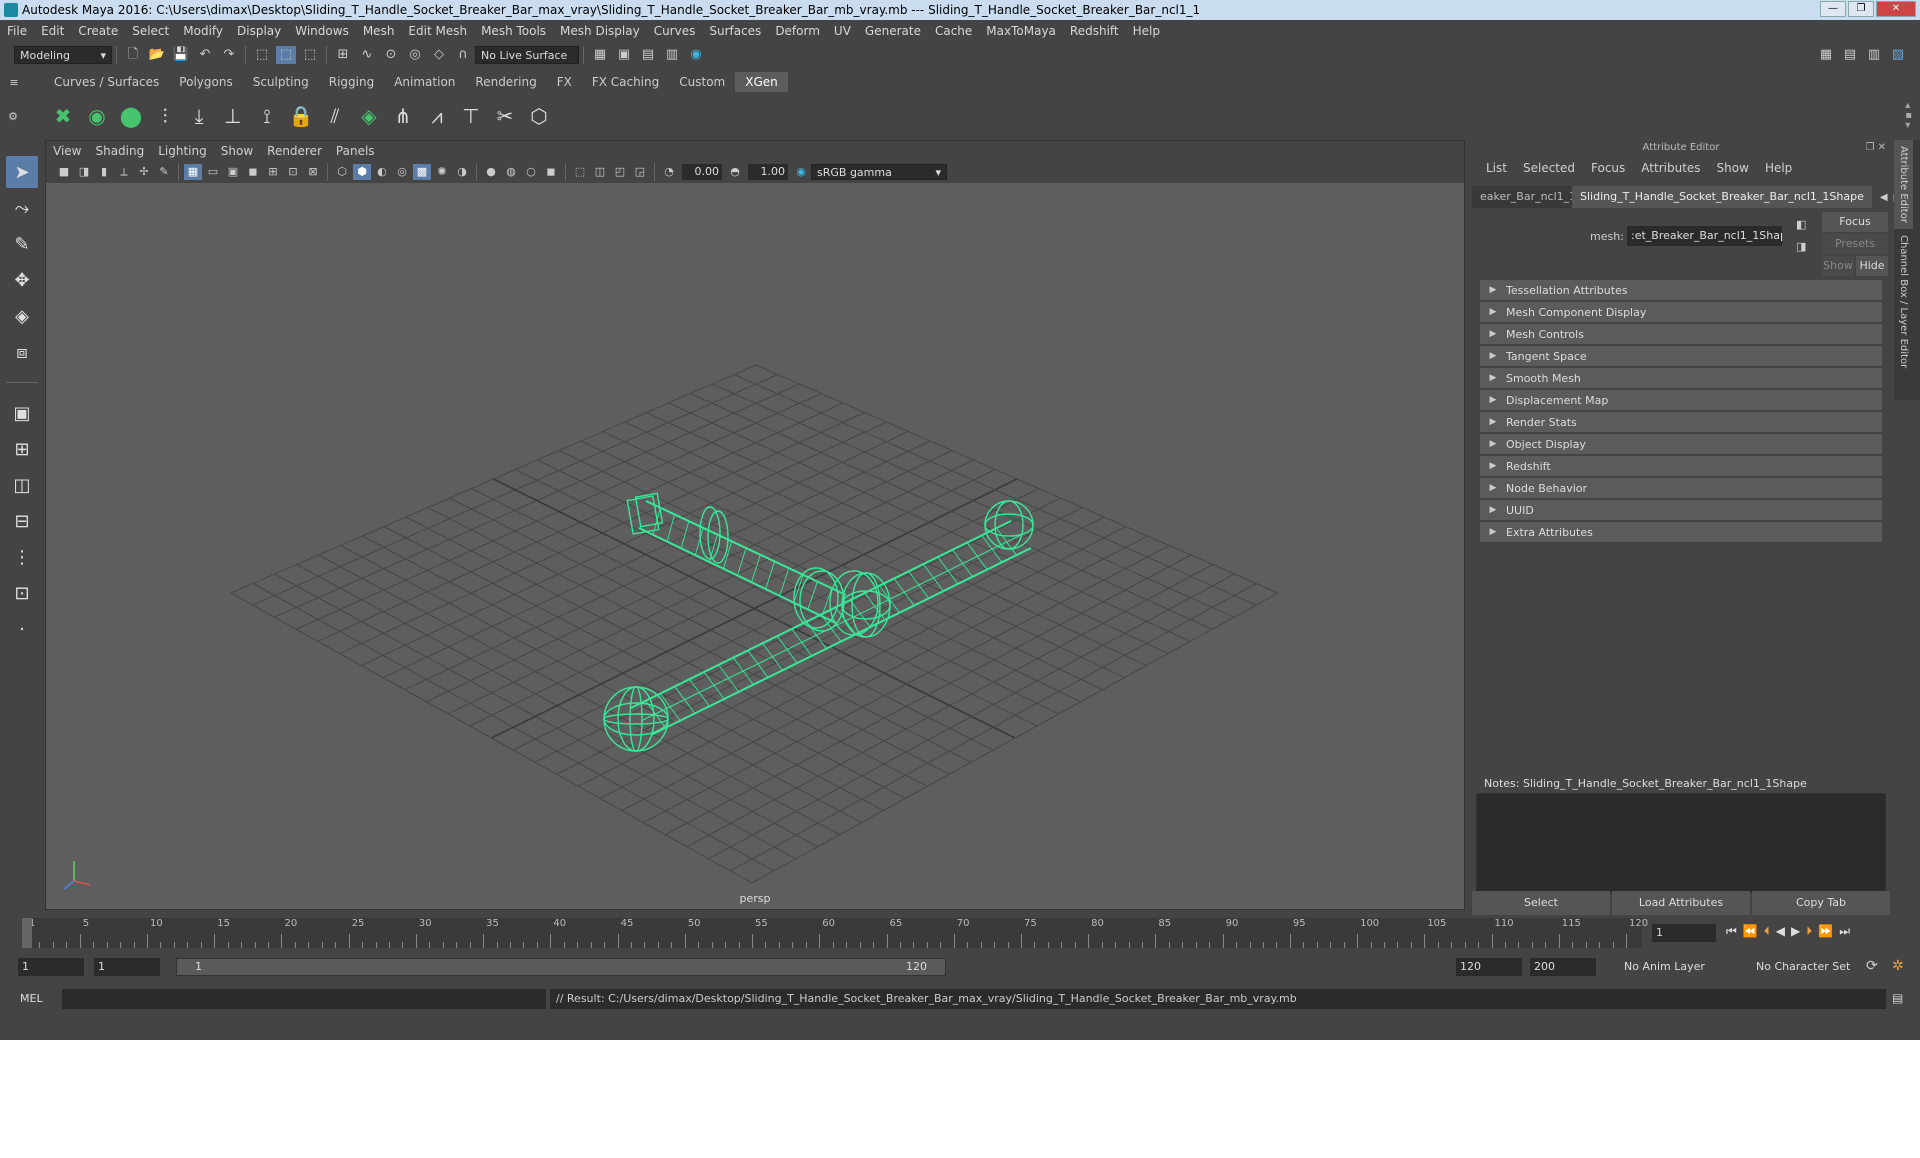  What do you see at coordinates (1795, 931) in the screenshot?
I see `play-forward-icon: ▶` at bounding box center [1795, 931].